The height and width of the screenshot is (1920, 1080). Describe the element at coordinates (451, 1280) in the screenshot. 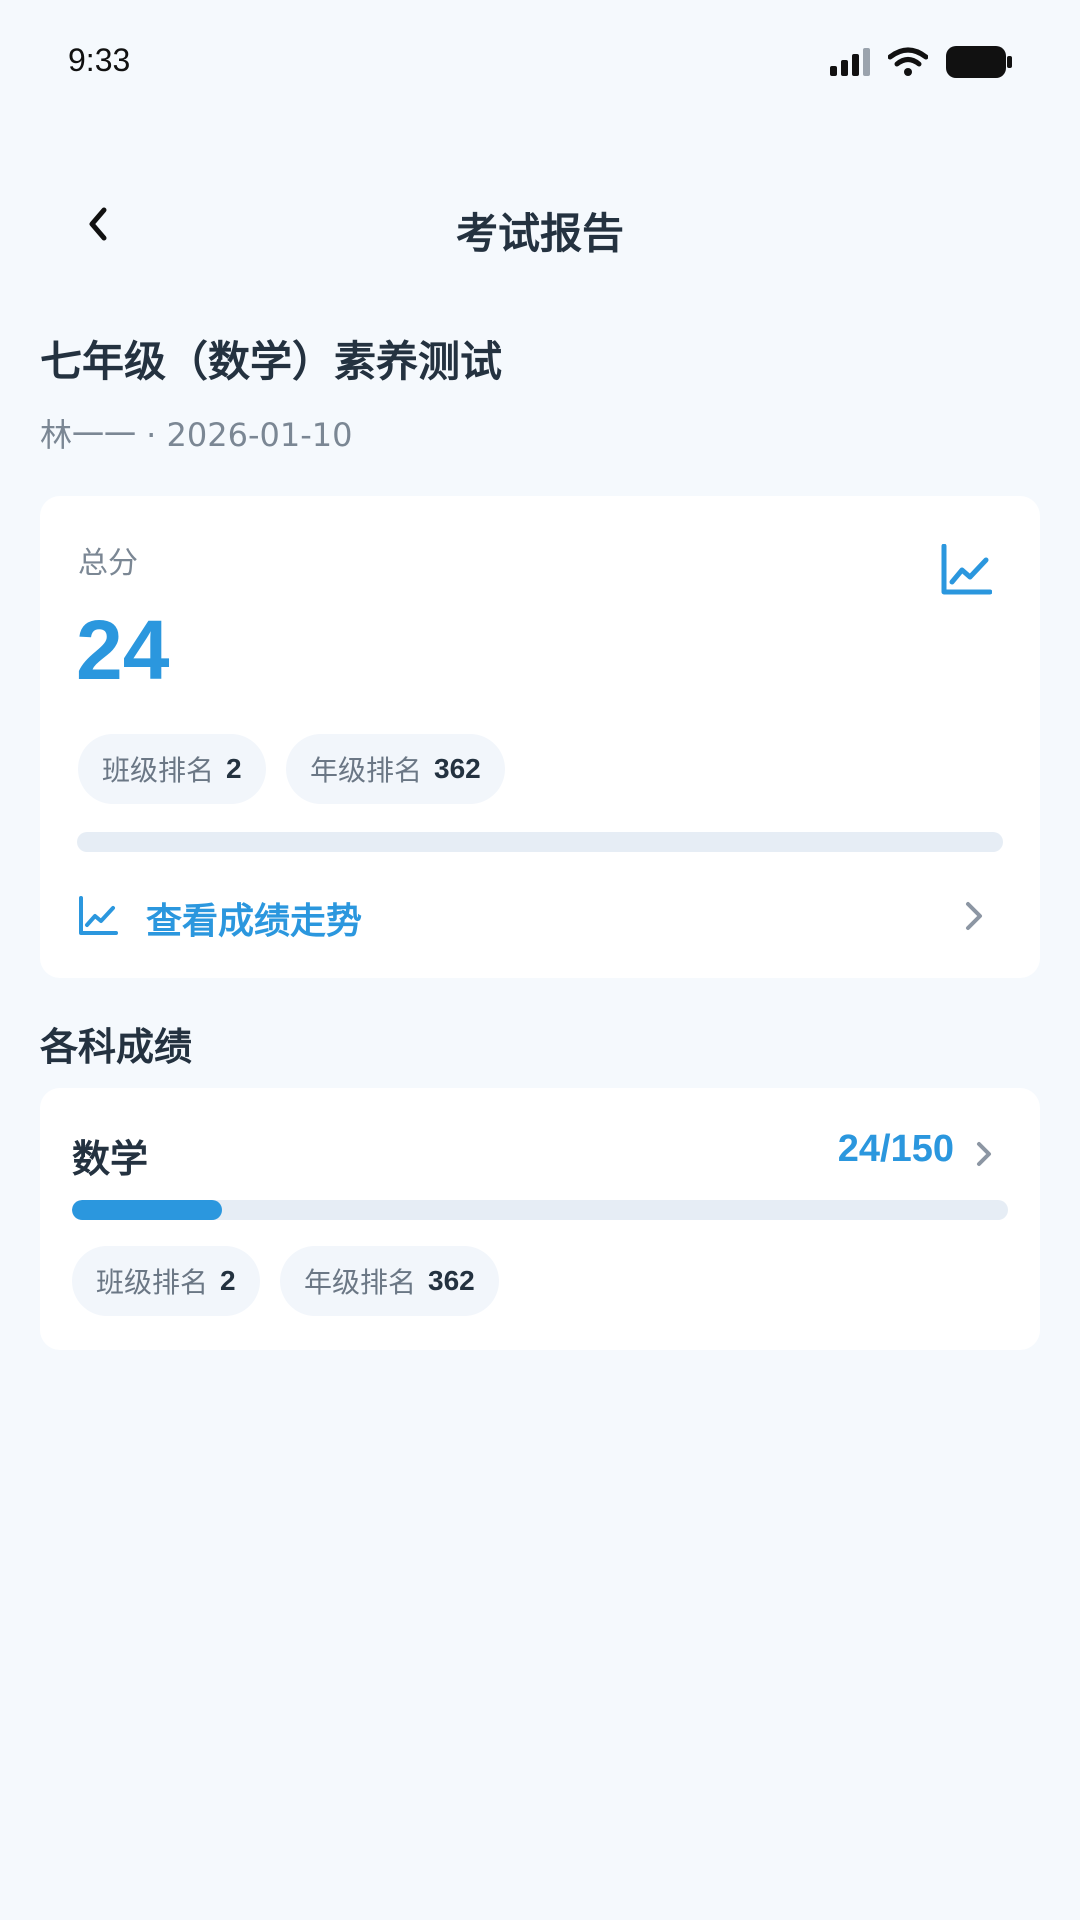

I see `subject-grade-rank-value: 362` at that location.